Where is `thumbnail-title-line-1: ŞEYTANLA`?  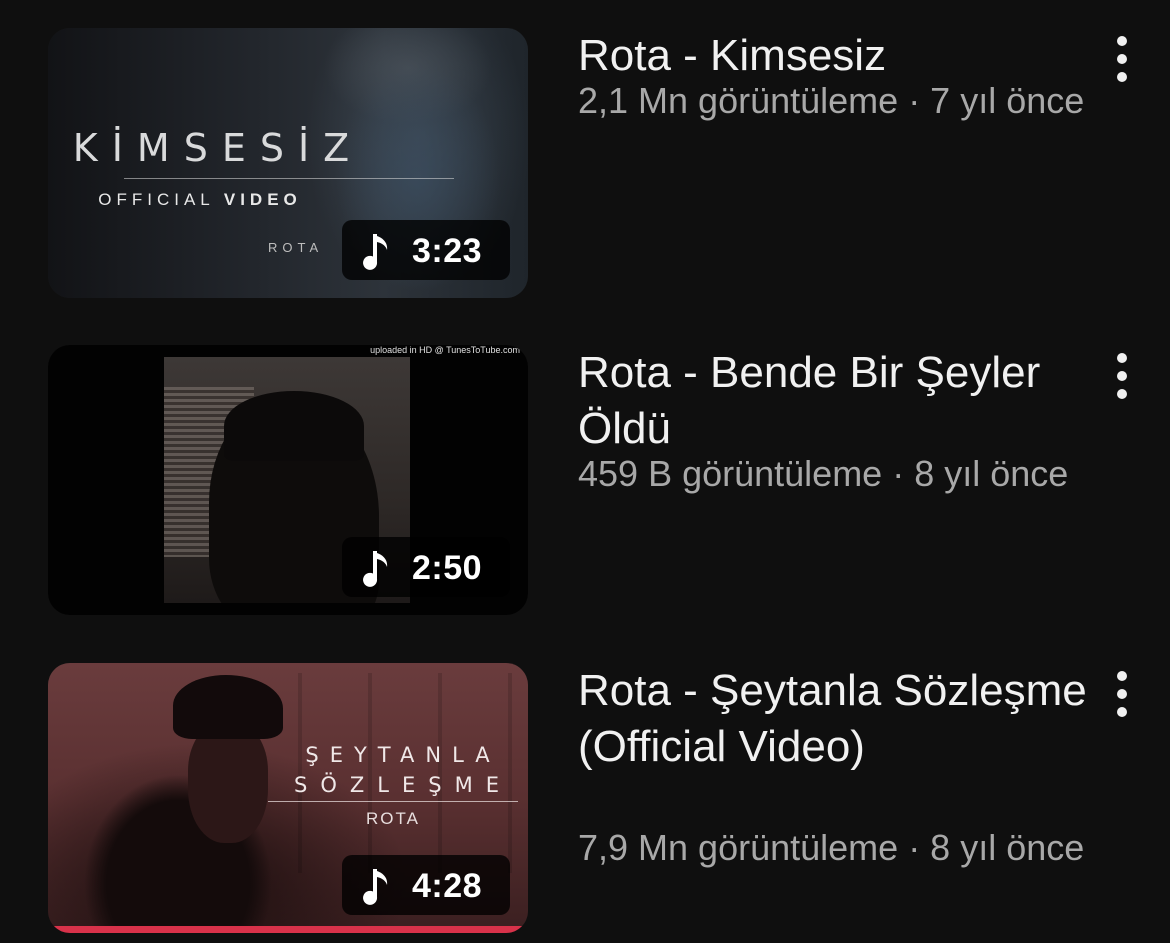
thumbnail-title-line-1: ŞEYTANLA is located at coordinates (403, 755).